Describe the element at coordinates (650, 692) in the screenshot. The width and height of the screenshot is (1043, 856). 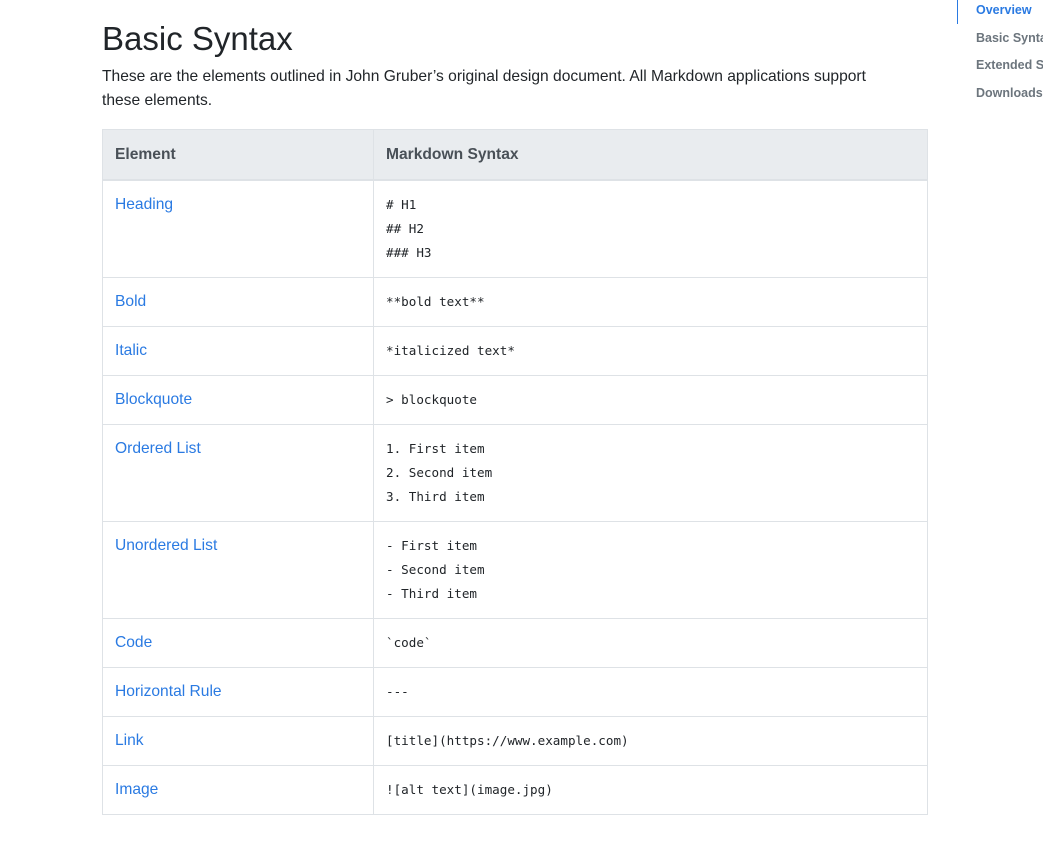
I see `syntax-cell: ---` at that location.